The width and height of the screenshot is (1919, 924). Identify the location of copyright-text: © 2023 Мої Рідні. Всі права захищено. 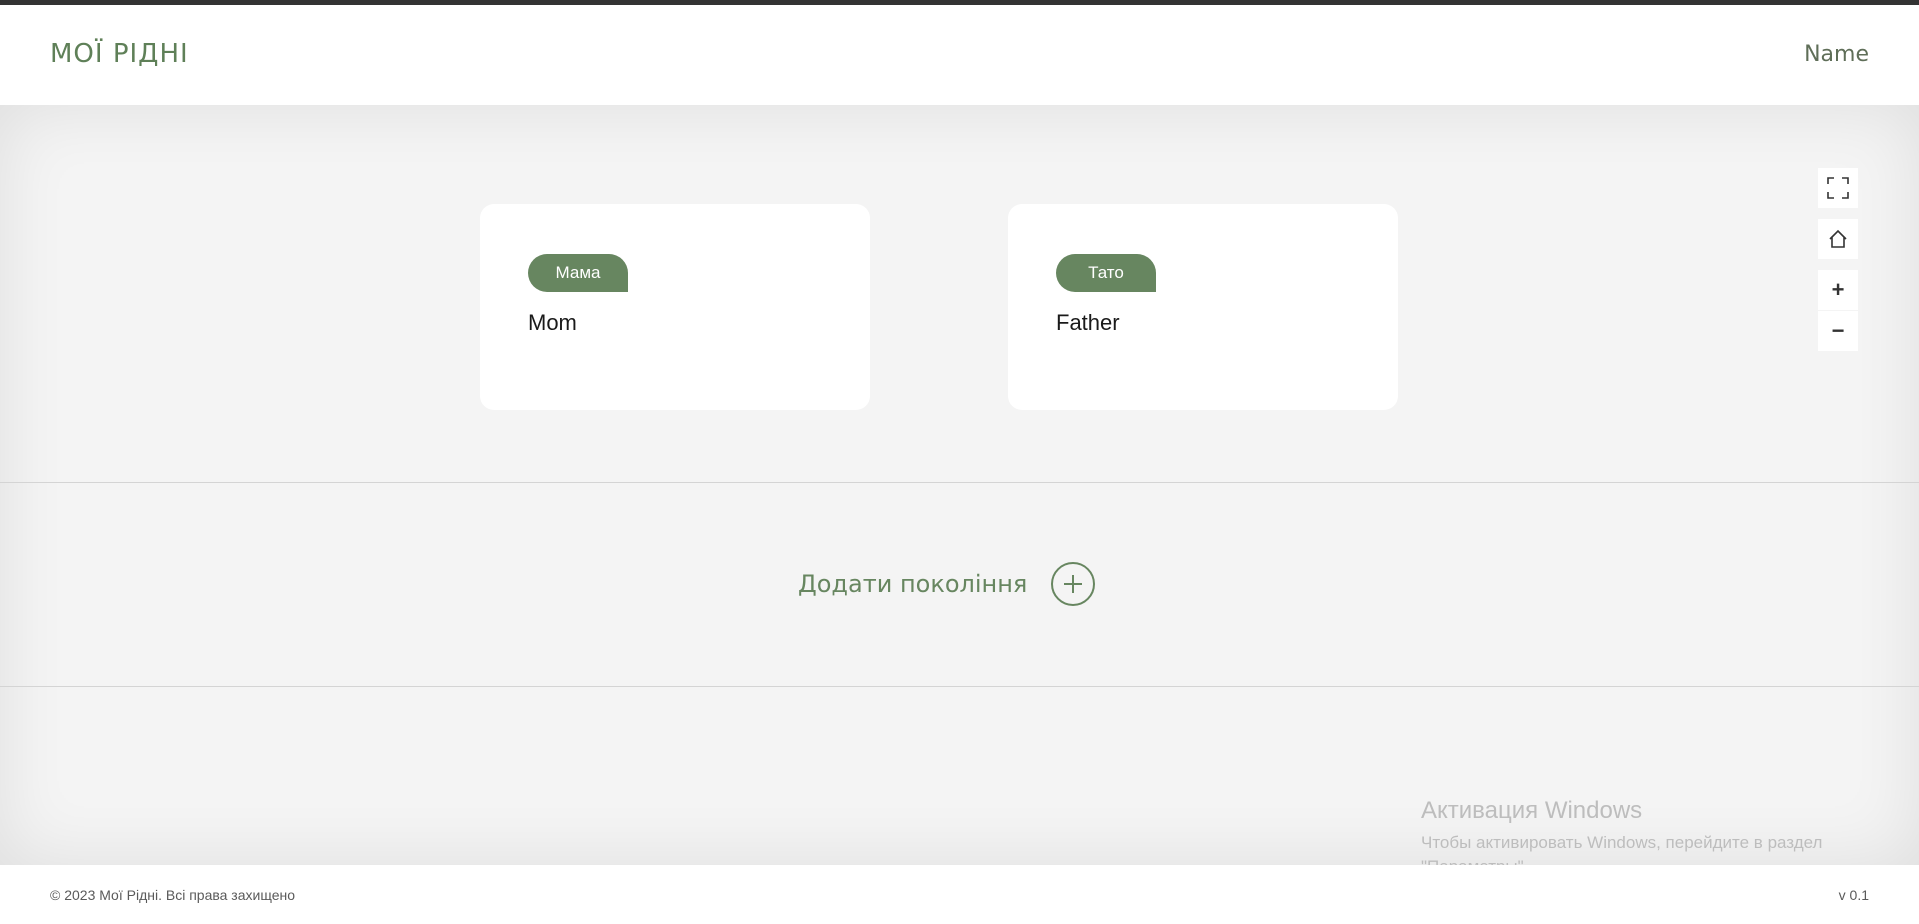
(172, 895).